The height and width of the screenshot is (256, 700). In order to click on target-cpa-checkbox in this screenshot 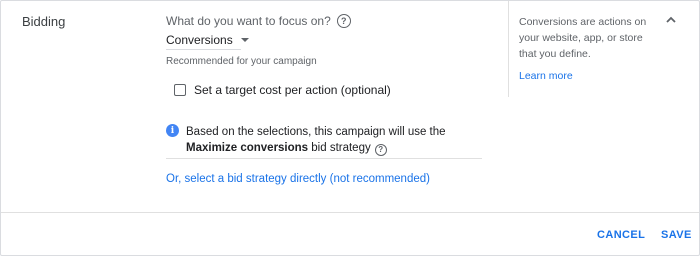, I will do `click(180, 90)`.